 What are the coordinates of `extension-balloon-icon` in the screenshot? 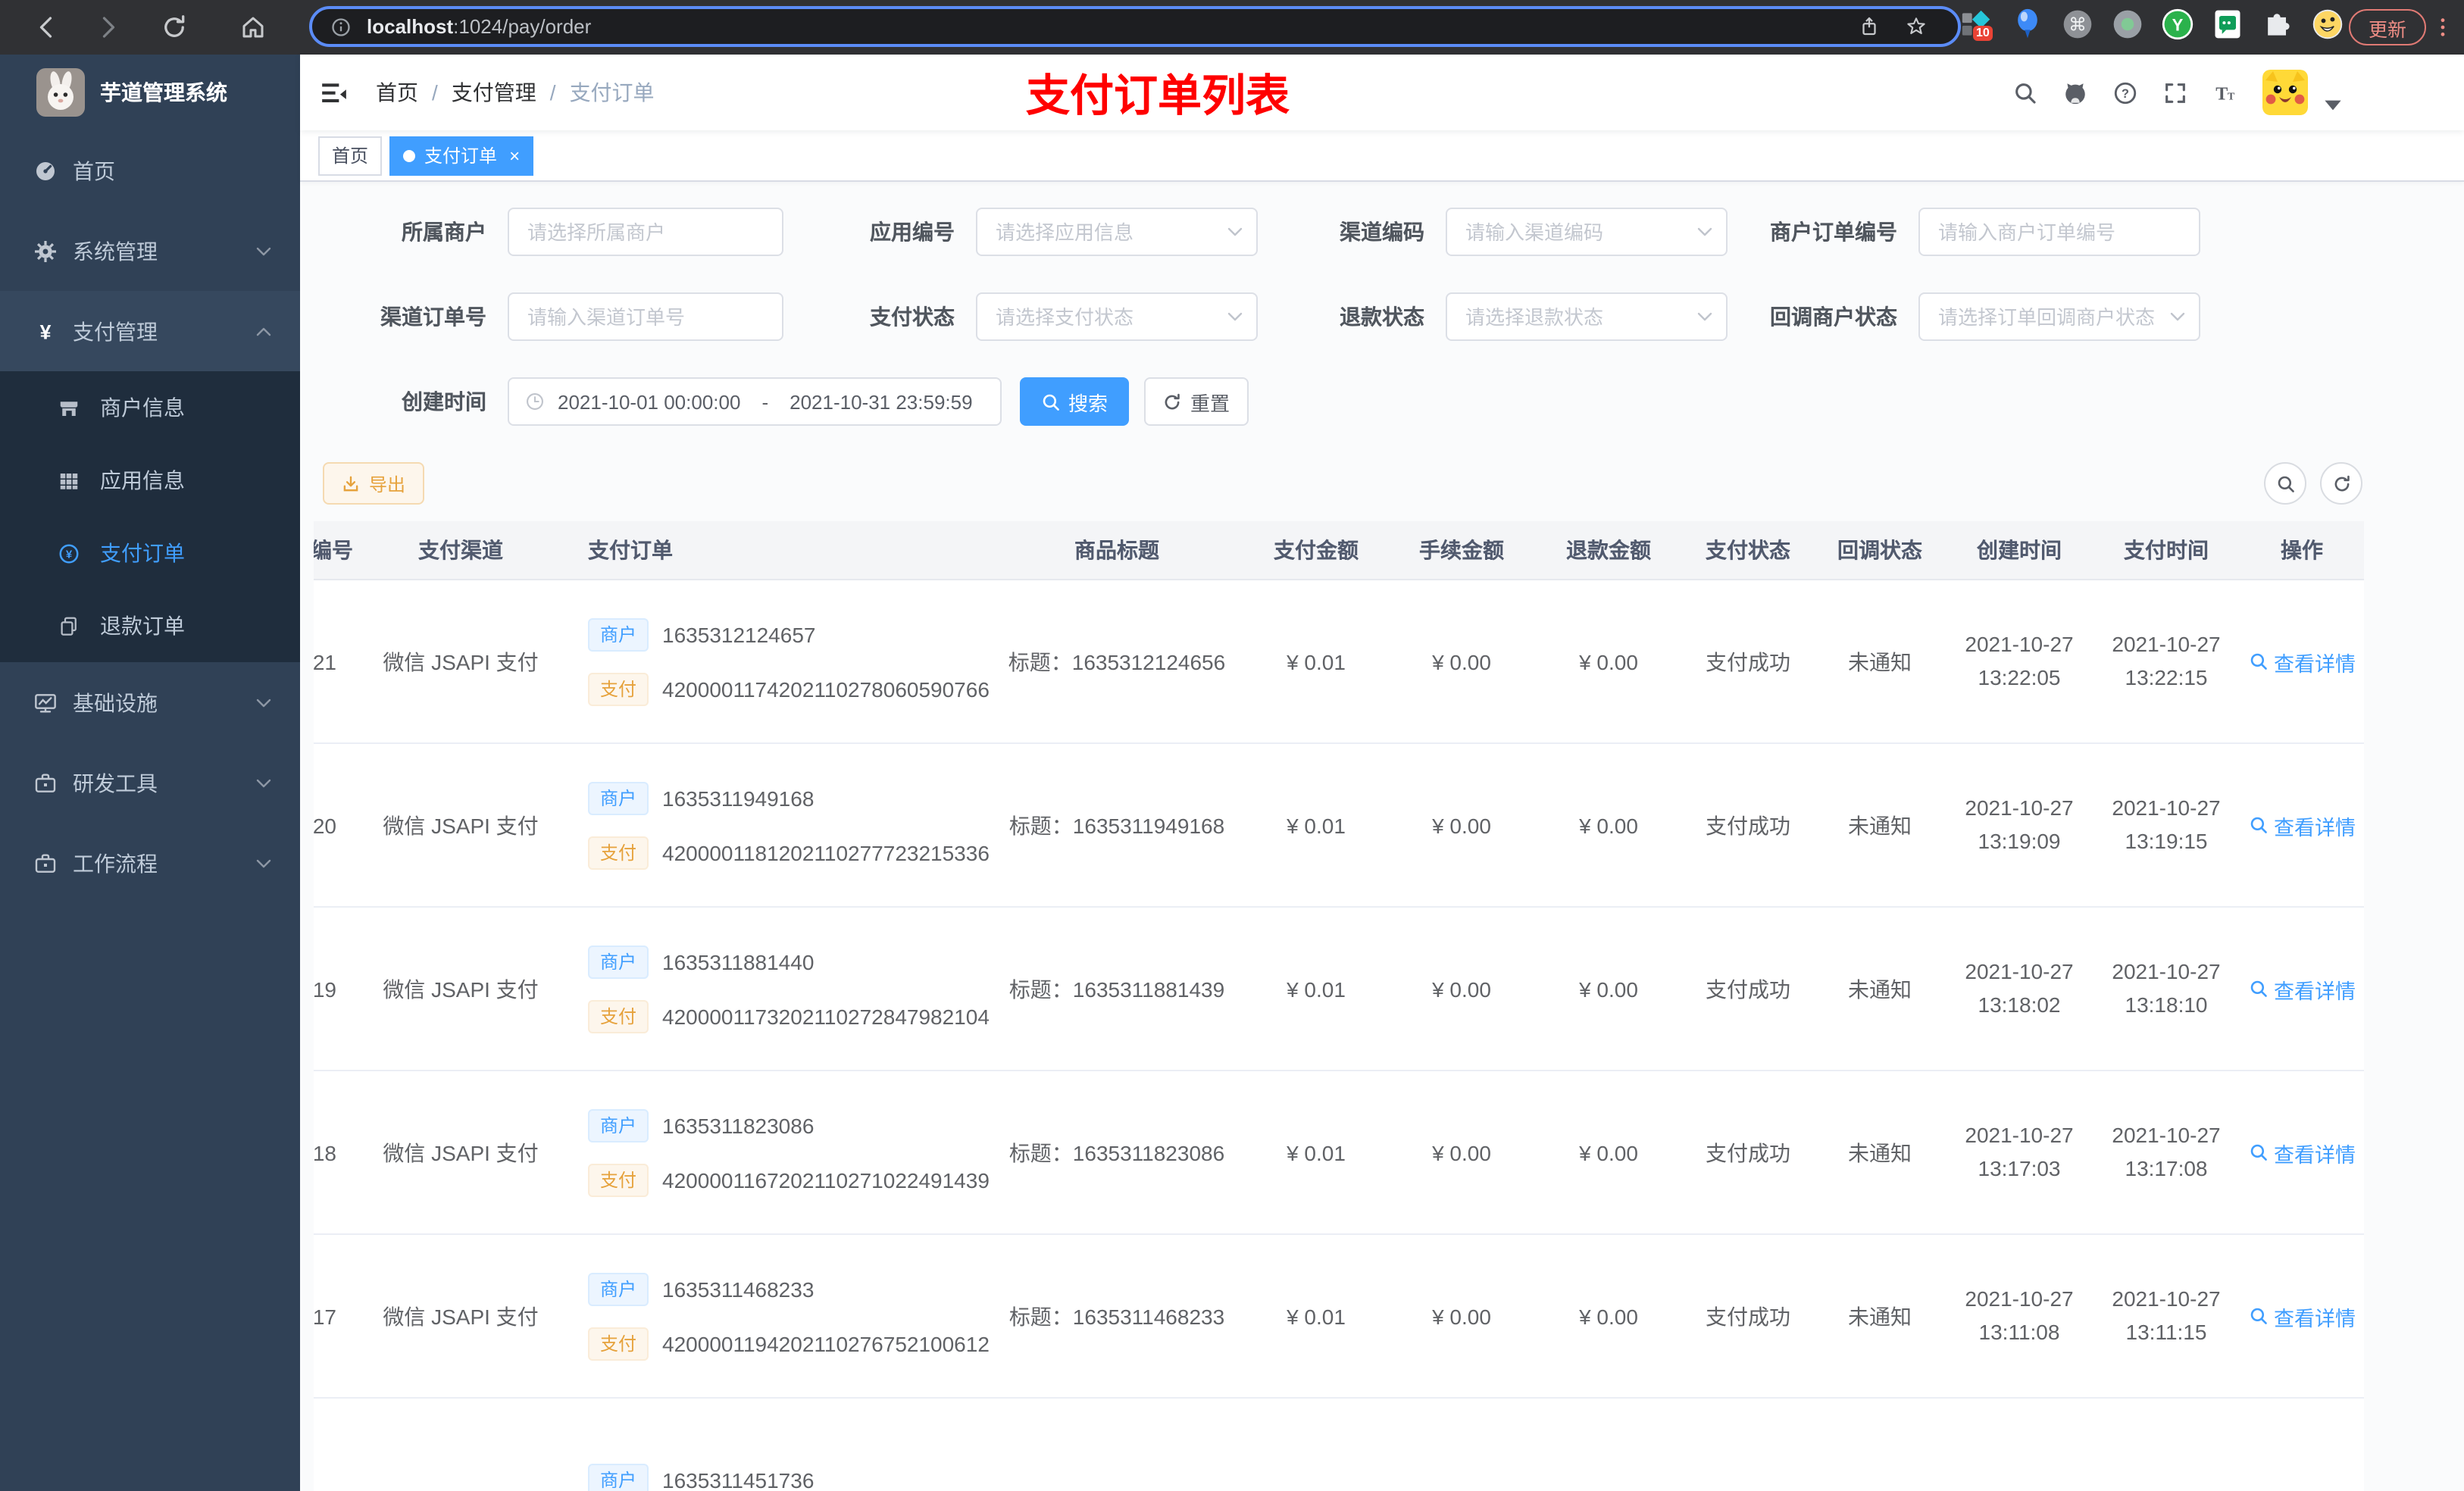 It's located at (2027, 24).